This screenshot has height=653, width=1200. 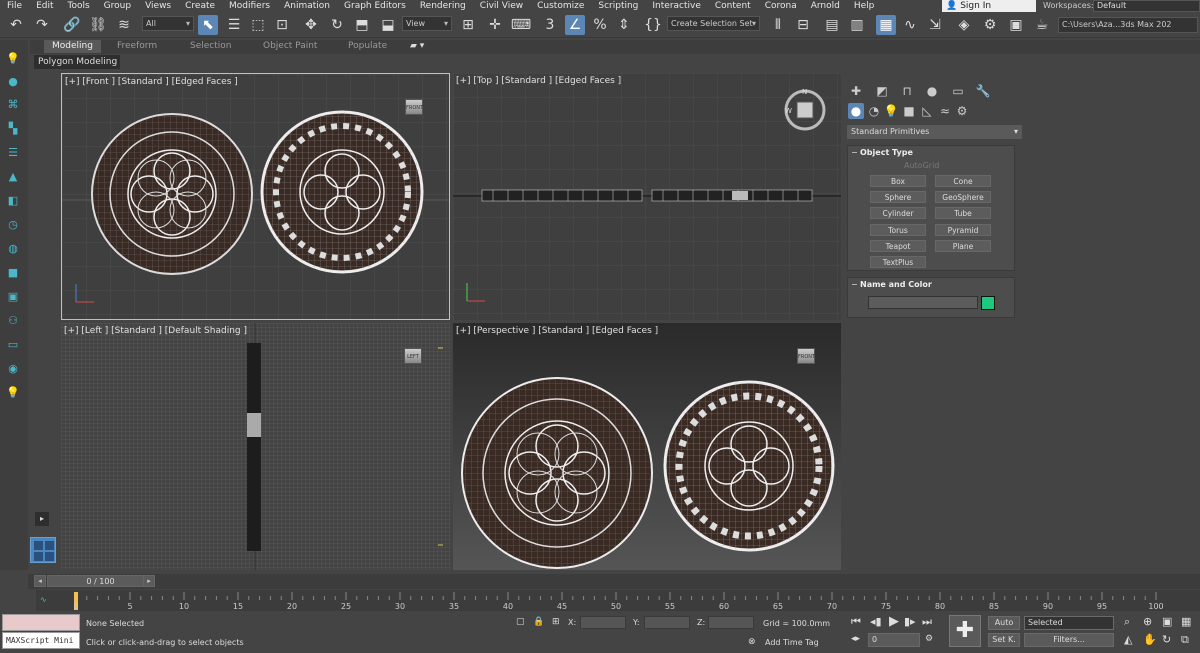 What do you see at coordinates (41, 622) in the screenshot?
I see `maxscript-listener-output` at bounding box center [41, 622].